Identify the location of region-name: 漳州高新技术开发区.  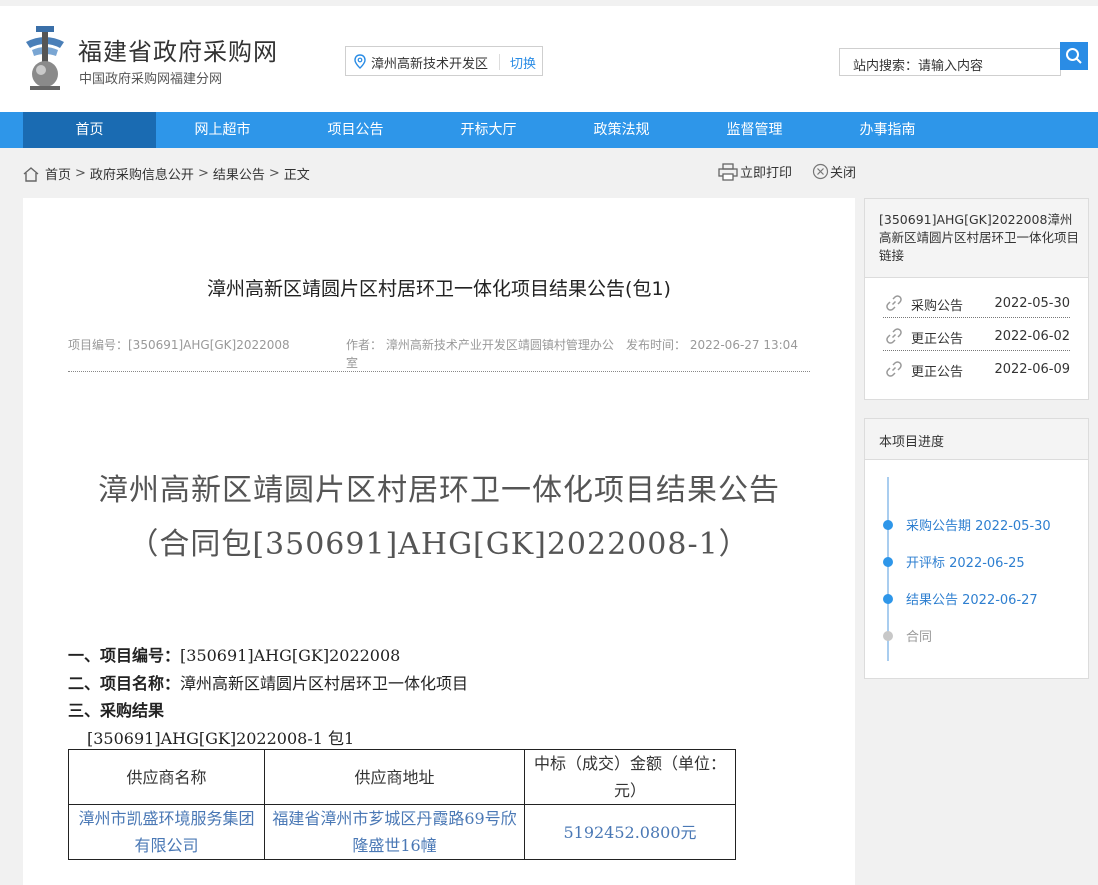
(430, 64).